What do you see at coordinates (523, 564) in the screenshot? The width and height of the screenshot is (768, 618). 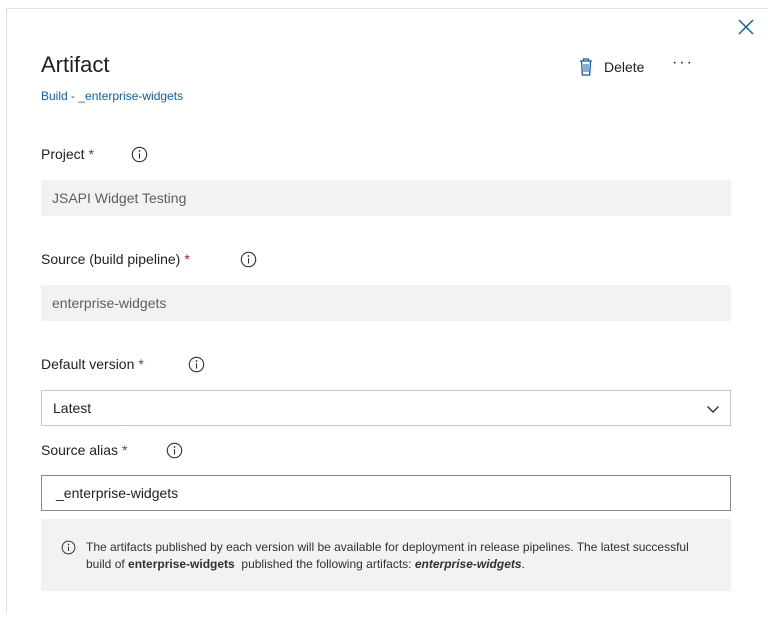 I see `note-text-3: .` at bounding box center [523, 564].